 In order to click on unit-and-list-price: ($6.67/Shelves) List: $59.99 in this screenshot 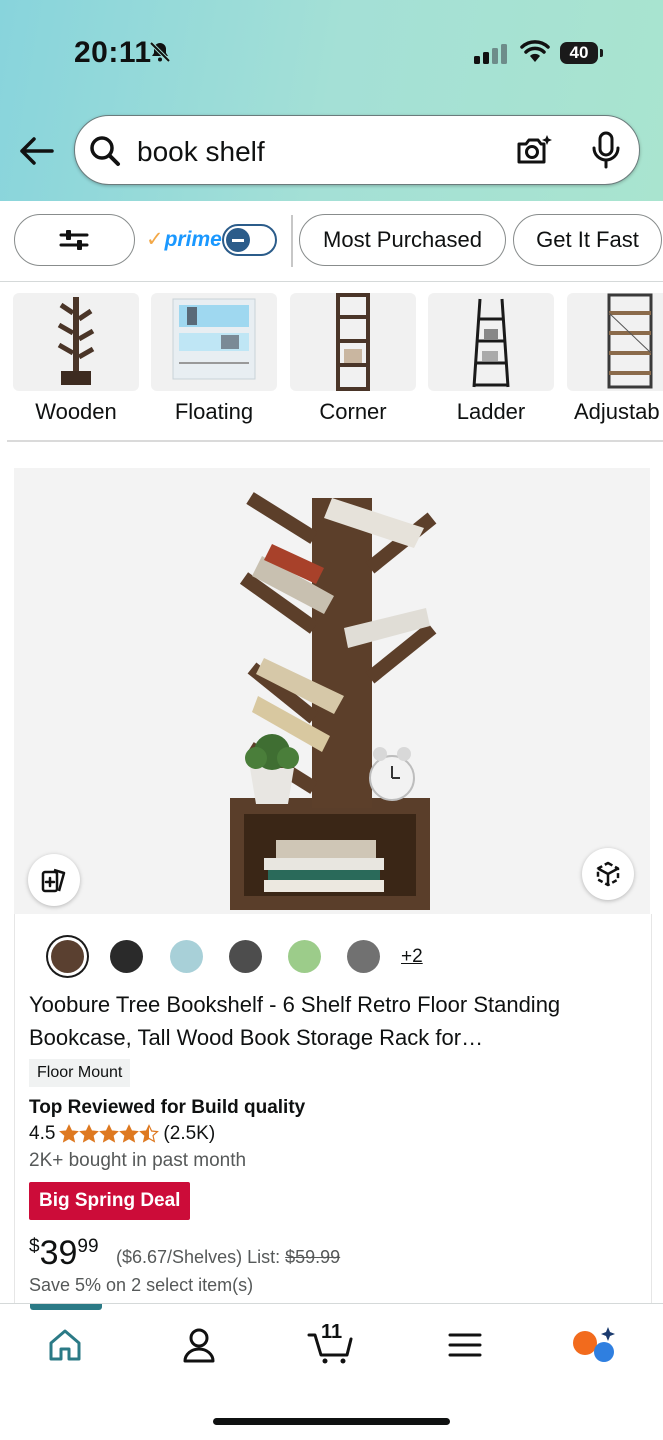, I will do `click(228, 1257)`.